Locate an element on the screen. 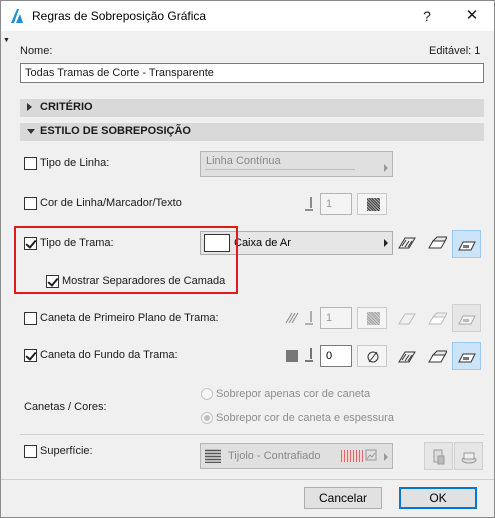 This screenshot has width=495, height=518. caneta-primeiro-label: Caneta de Primeiro Plano de Trama: is located at coordinates (129, 318).